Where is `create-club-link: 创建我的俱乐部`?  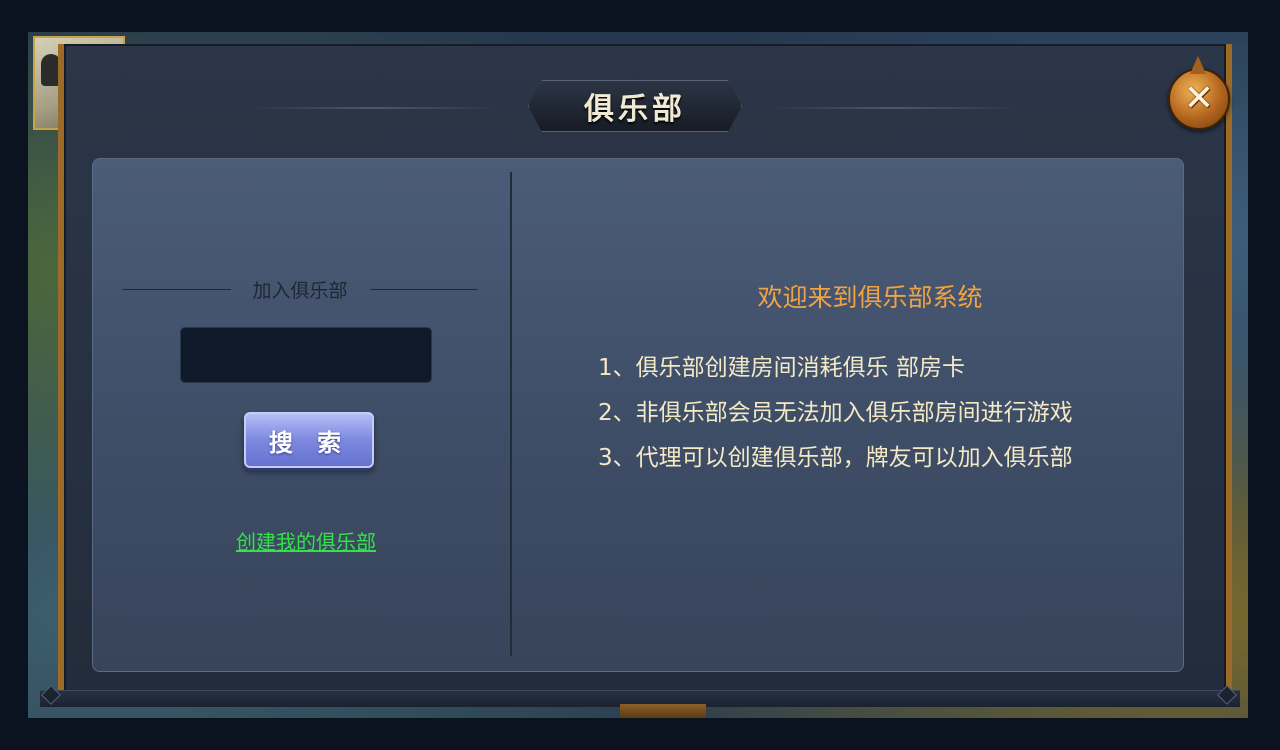
create-club-link: 创建我的俱乐部 is located at coordinates (306, 540).